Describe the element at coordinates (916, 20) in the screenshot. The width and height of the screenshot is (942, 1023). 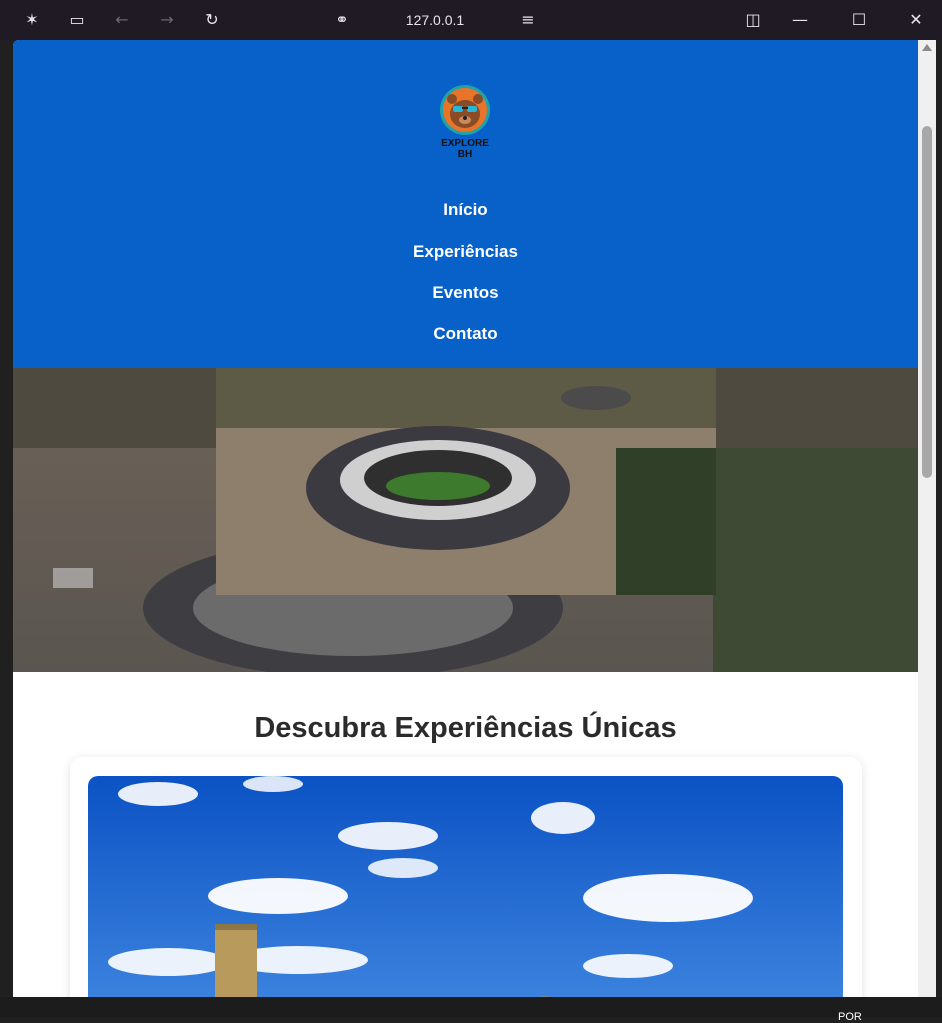
I see `close-icon: ✕` at that location.